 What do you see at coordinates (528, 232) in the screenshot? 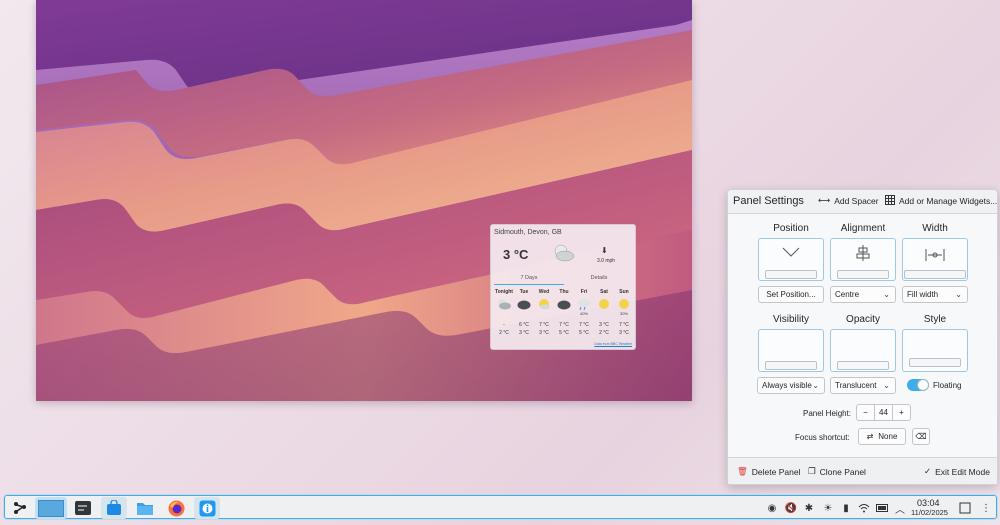
I see `weather-location: Sidmouth, Devon, GB` at bounding box center [528, 232].